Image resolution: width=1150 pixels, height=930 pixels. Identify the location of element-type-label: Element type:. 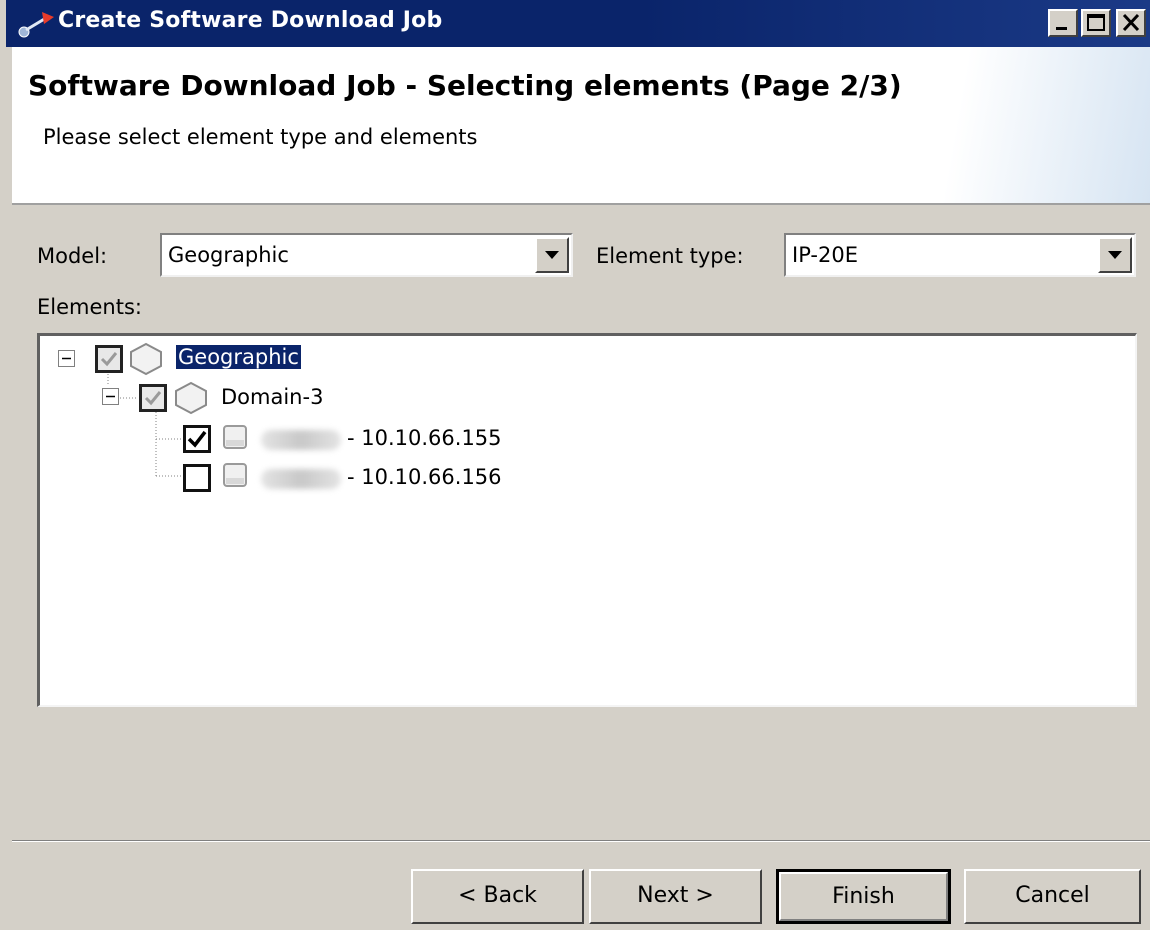
(670, 256).